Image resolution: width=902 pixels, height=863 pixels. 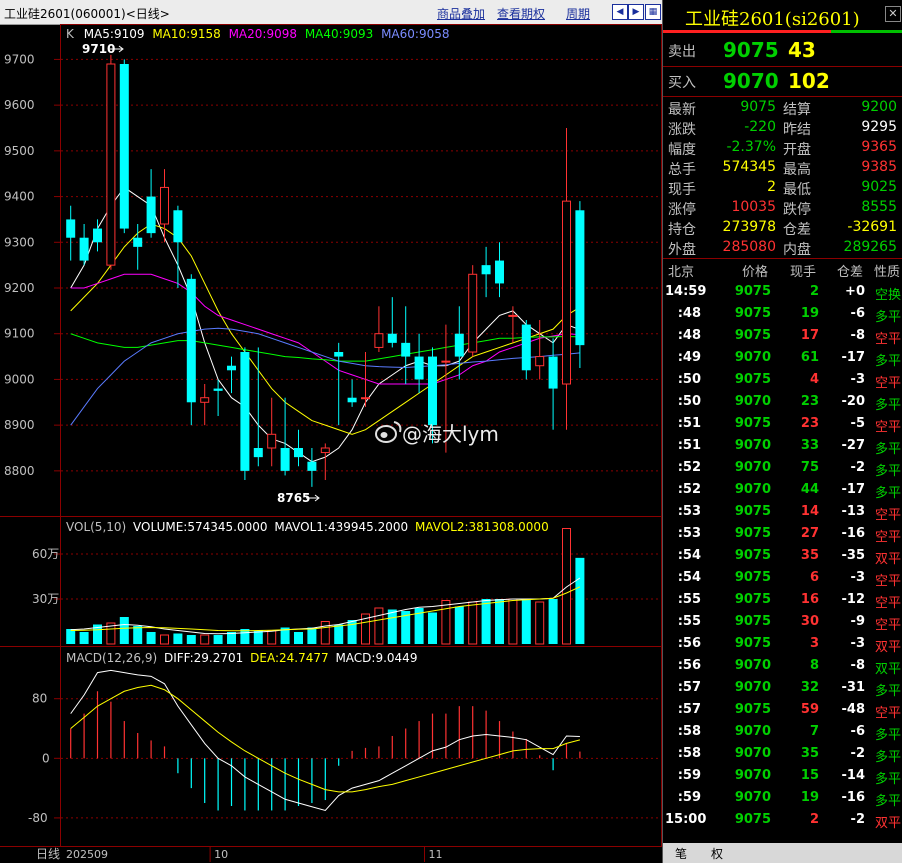 What do you see at coordinates (782, 490) in the screenshot?
I see `tick-row: :52 9070 44 -17 多平` at bounding box center [782, 490].